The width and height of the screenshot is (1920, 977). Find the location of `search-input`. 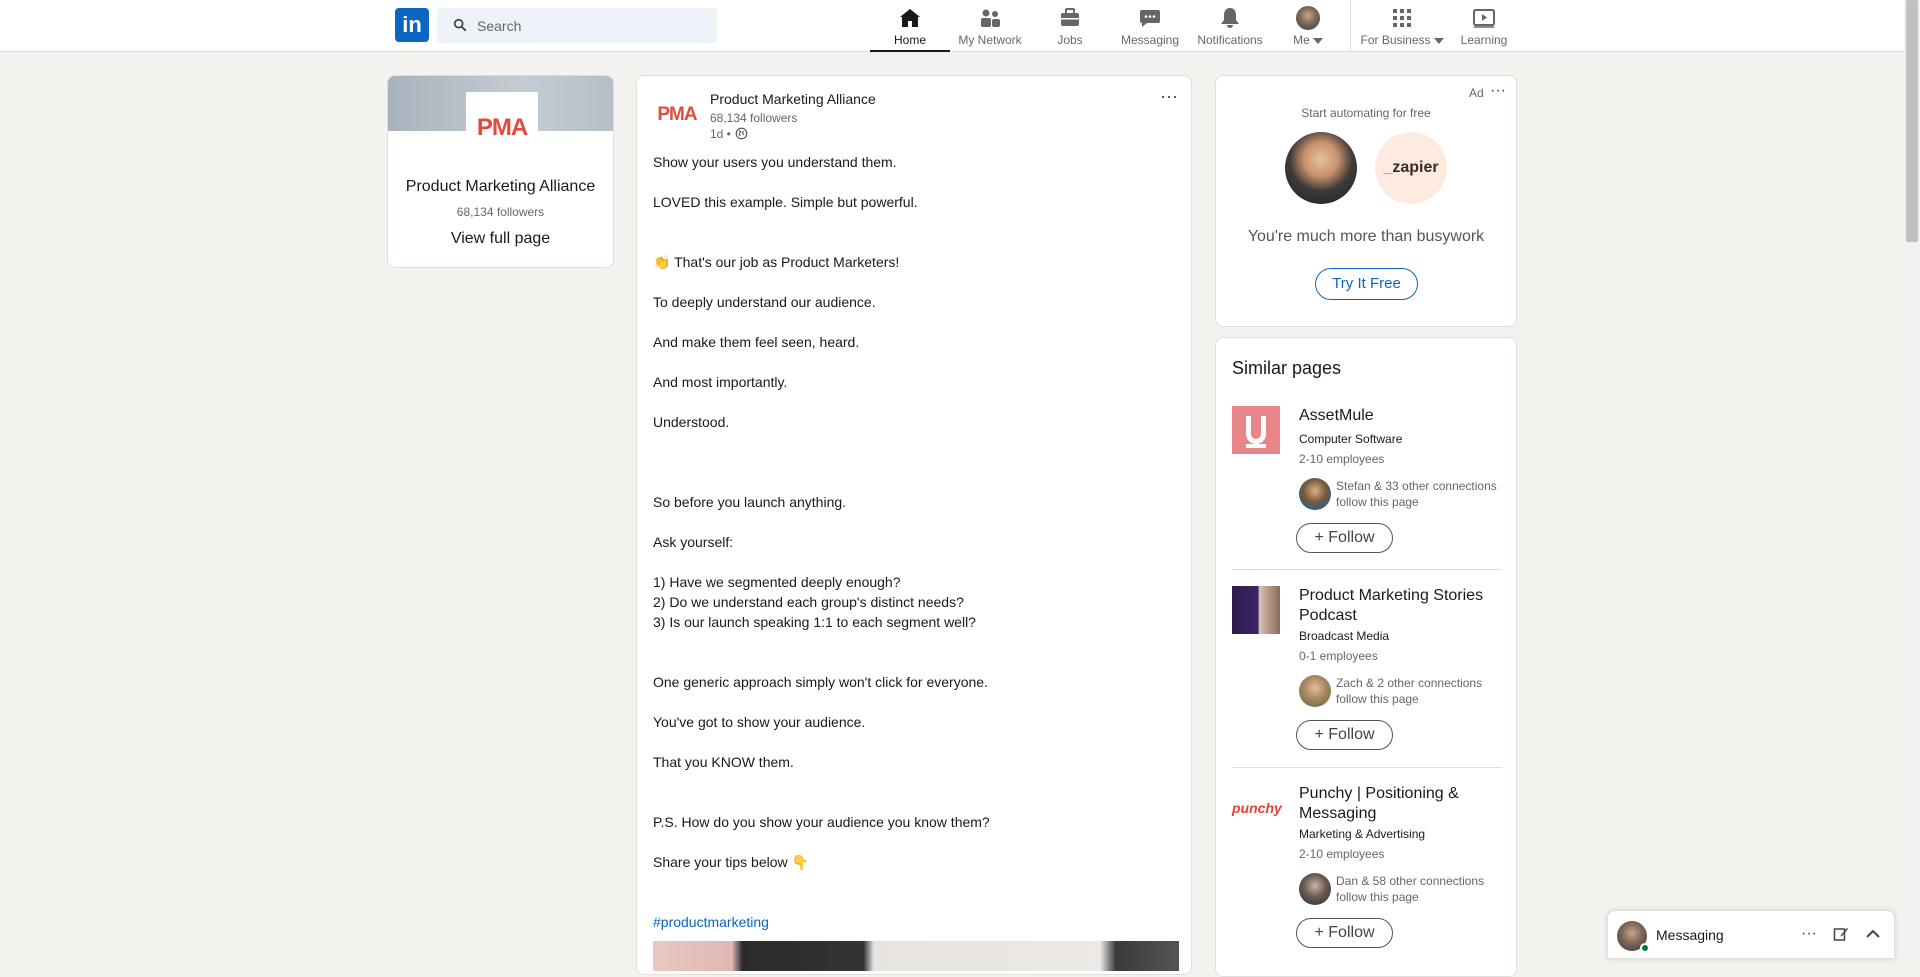

search-input is located at coordinates (592, 25).